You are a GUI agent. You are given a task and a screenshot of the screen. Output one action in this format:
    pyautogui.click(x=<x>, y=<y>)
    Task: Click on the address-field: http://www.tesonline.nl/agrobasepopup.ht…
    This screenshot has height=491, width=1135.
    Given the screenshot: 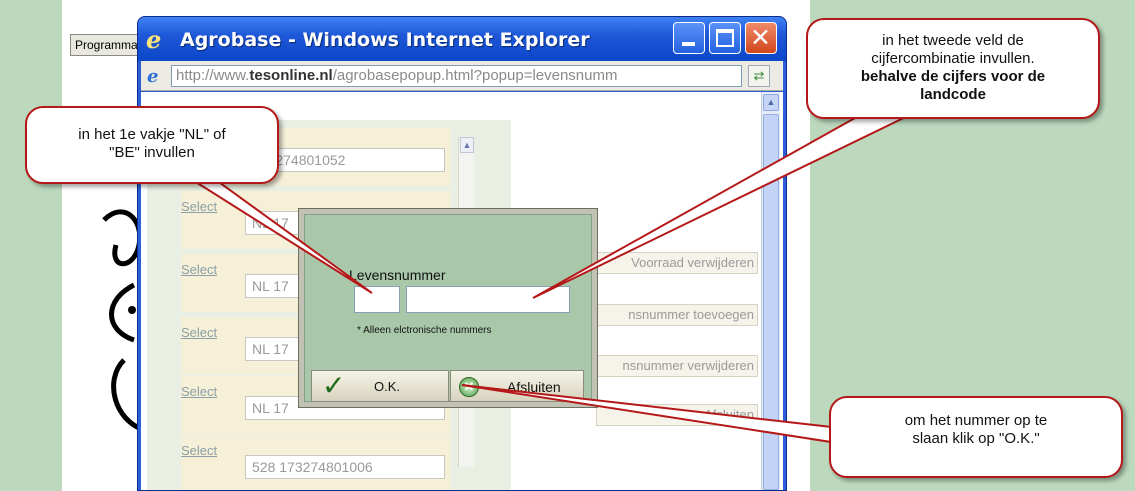 What is the action you would take?
    pyautogui.click(x=456, y=76)
    